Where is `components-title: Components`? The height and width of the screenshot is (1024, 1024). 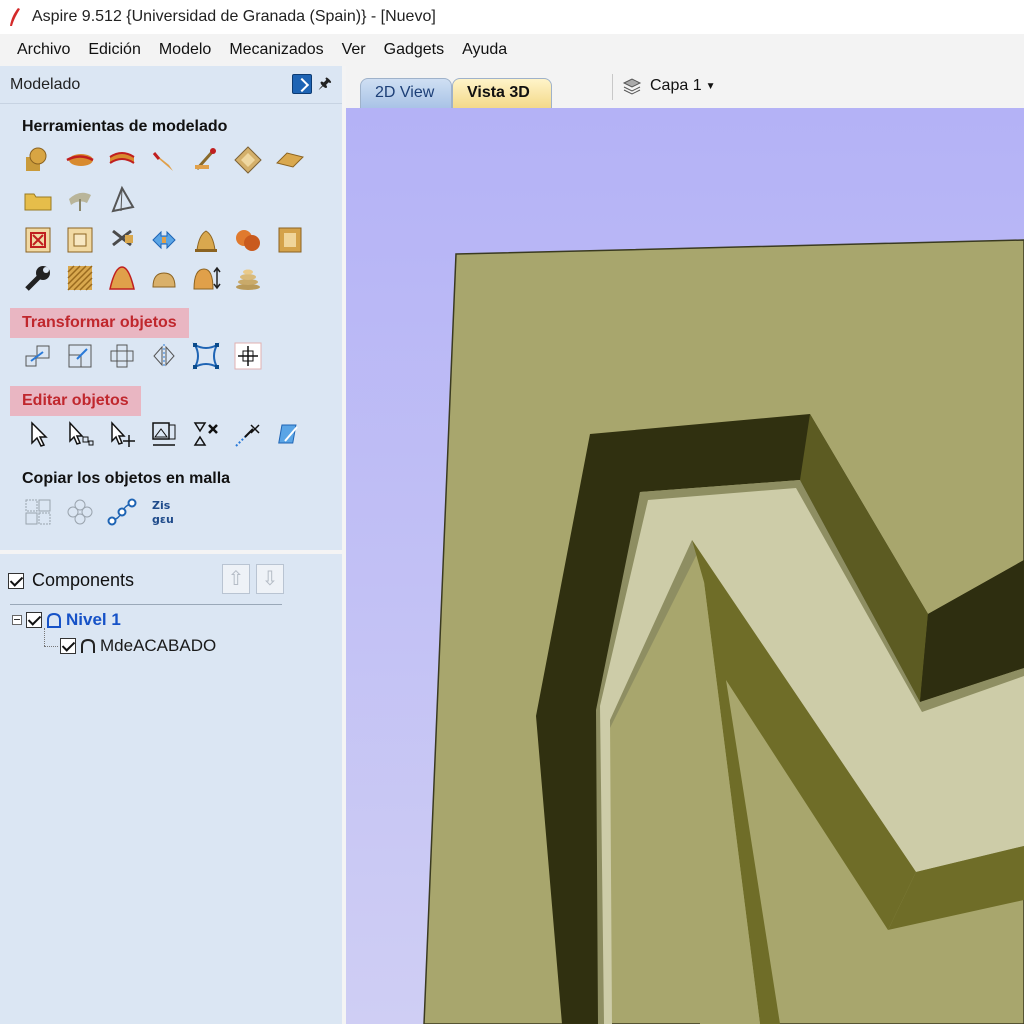 components-title: Components is located at coordinates (83, 580).